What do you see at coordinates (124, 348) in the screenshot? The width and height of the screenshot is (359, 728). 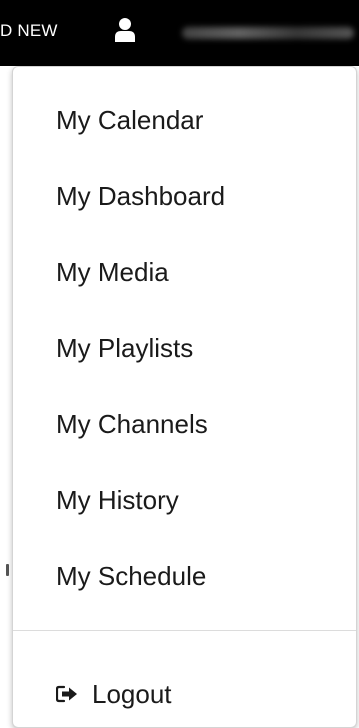 I see `menu-item-my-playlists: My Playlists` at bounding box center [124, 348].